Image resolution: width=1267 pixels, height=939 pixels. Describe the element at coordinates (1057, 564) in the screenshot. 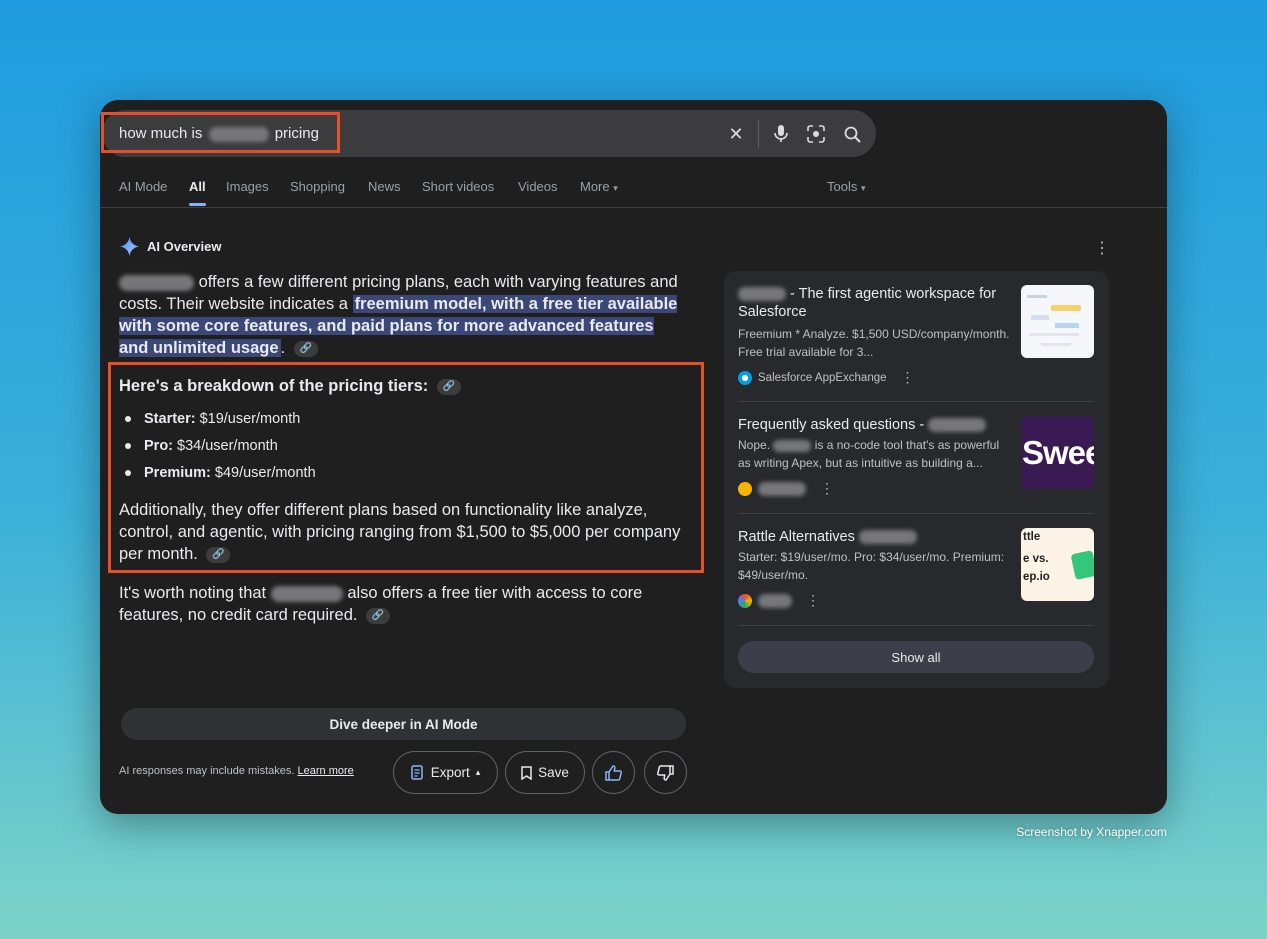

I see `source-thumbnail: ttle e vs. ep.io` at that location.